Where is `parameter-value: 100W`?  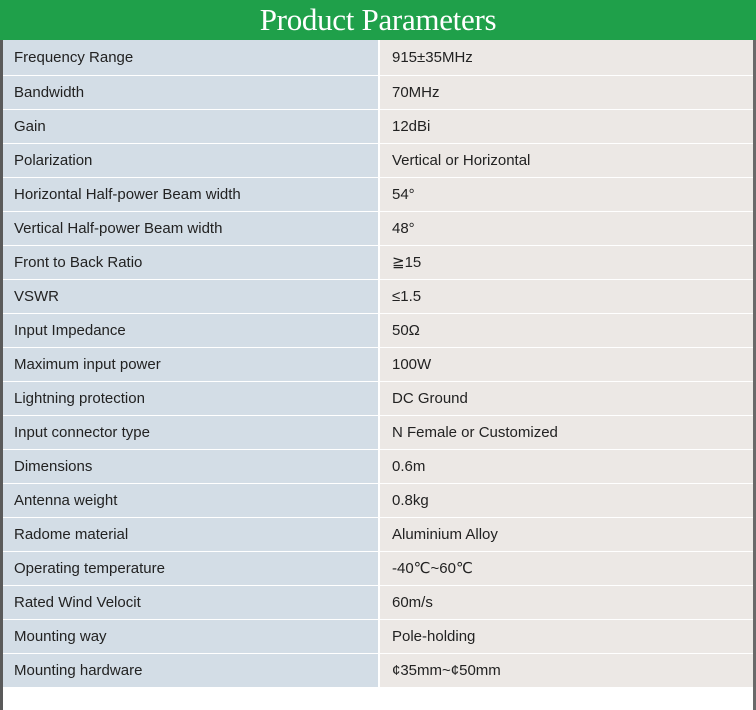
parameter-value: 100W is located at coordinates (566, 364).